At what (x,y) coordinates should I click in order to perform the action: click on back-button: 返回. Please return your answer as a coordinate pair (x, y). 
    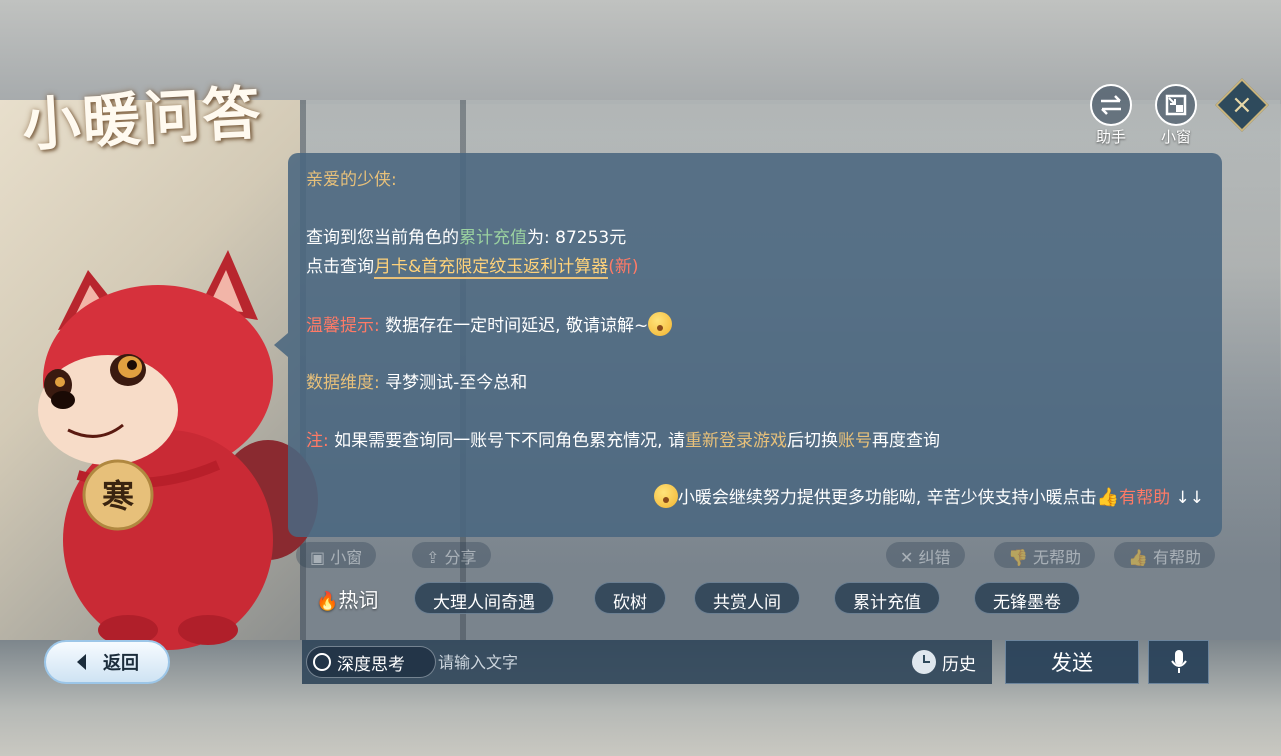
    Looking at the image, I should click on (107, 662).